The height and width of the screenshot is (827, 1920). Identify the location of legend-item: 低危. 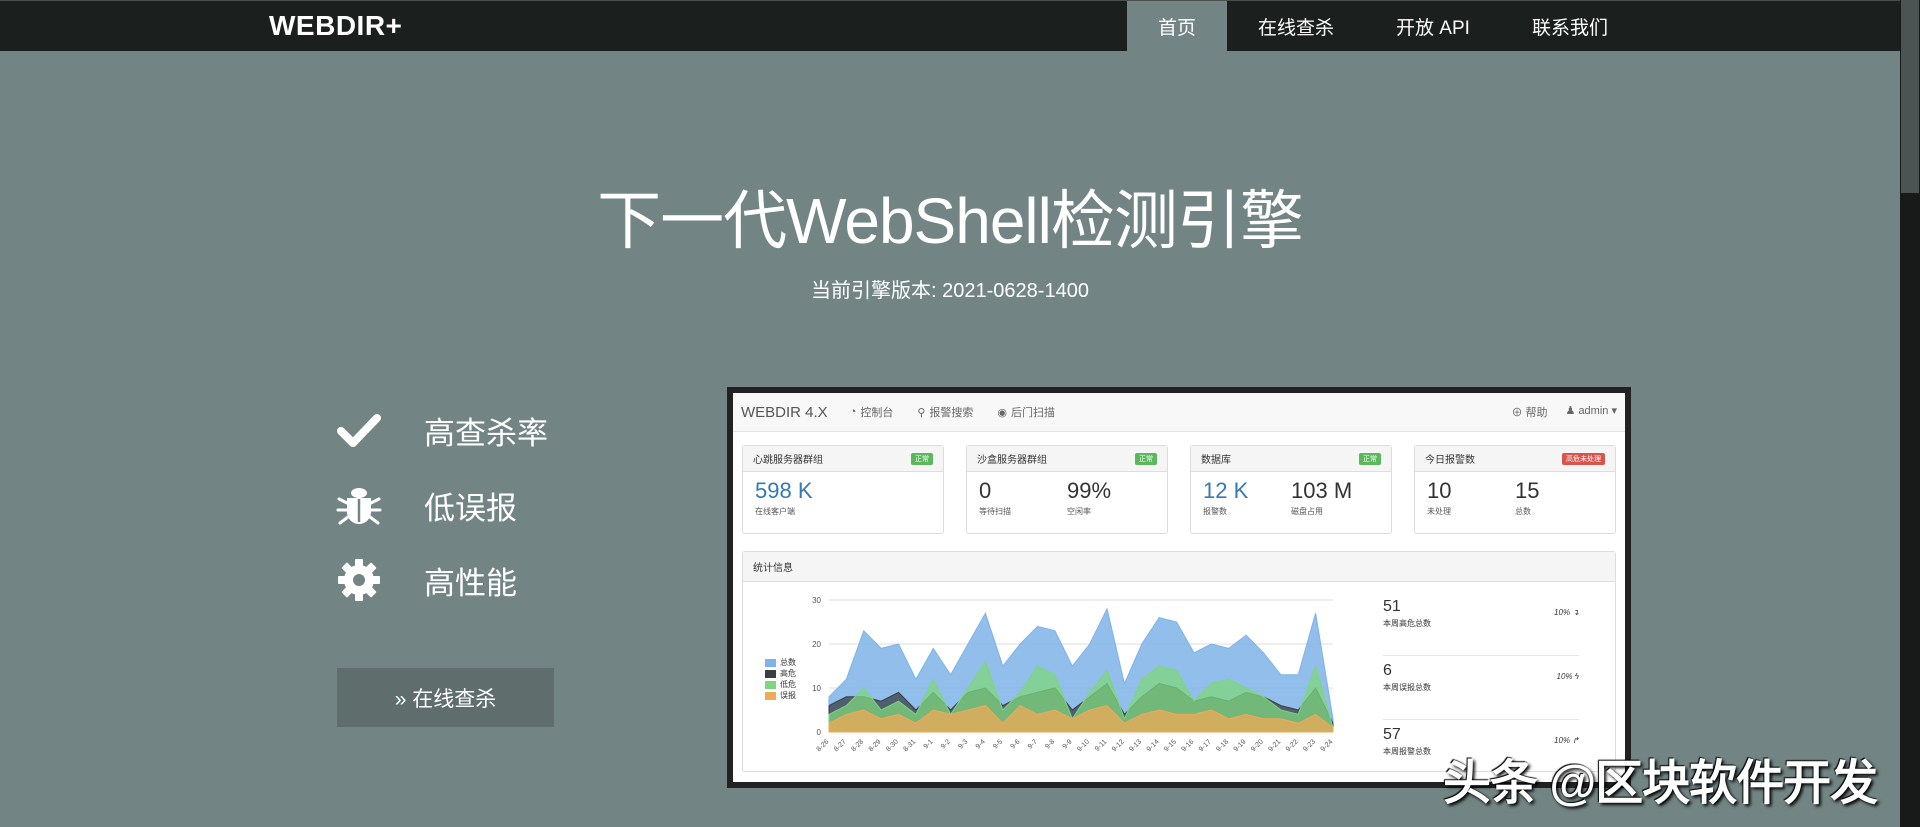
(780, 684).